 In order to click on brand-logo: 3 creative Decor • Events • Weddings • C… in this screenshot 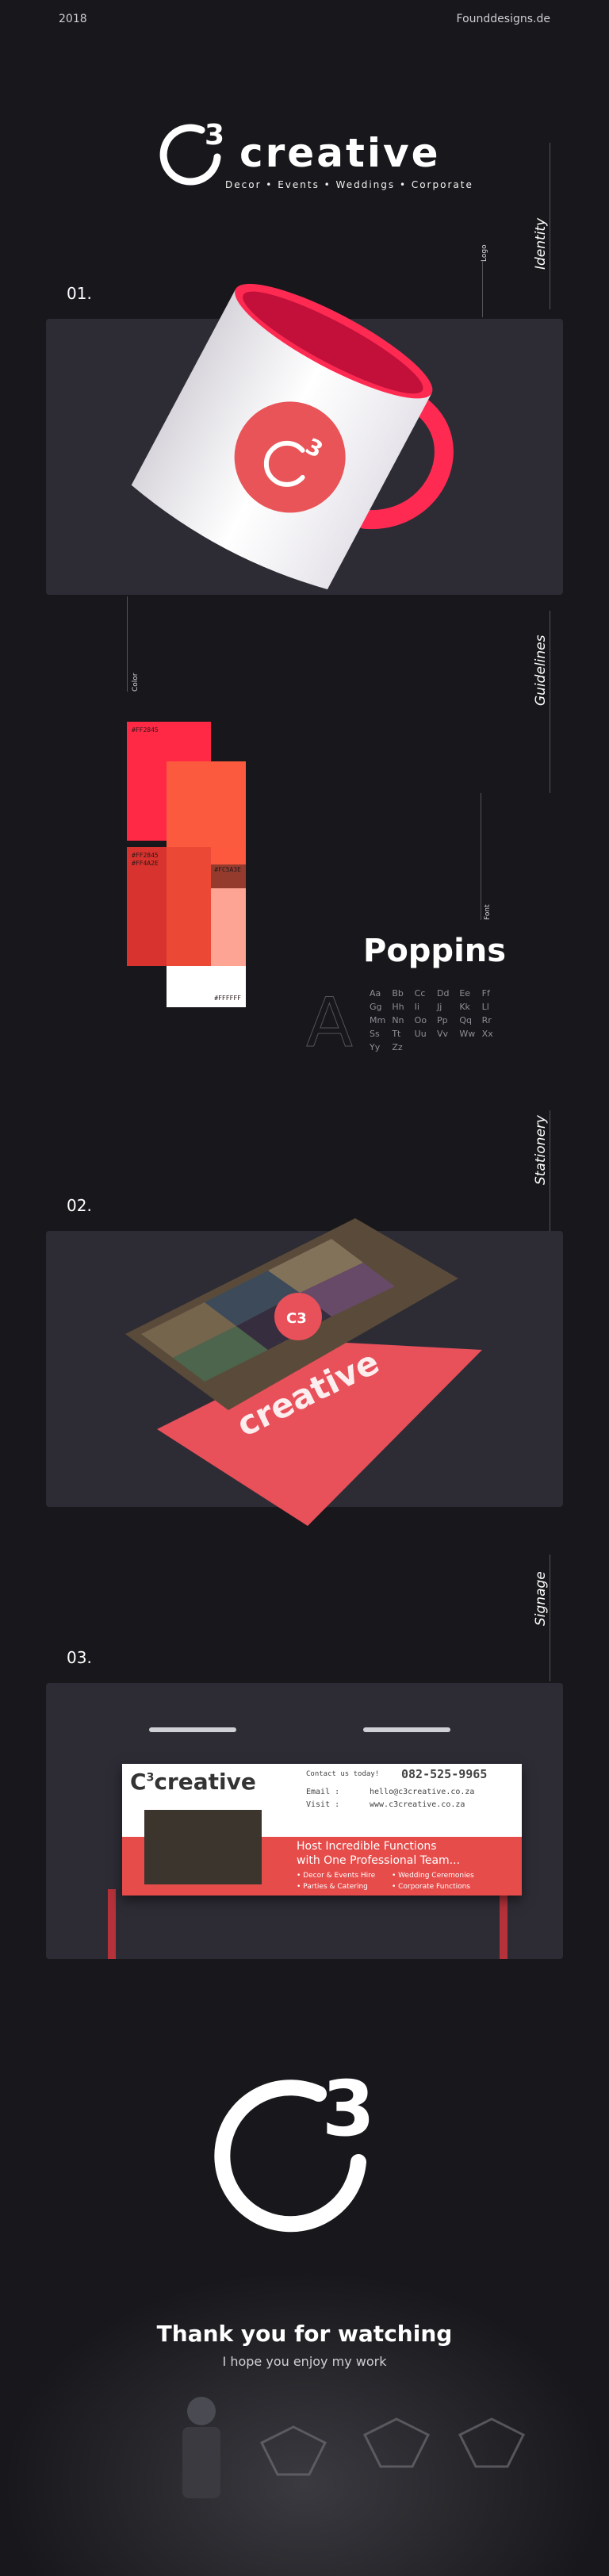, I will do `click(313, 156)`.